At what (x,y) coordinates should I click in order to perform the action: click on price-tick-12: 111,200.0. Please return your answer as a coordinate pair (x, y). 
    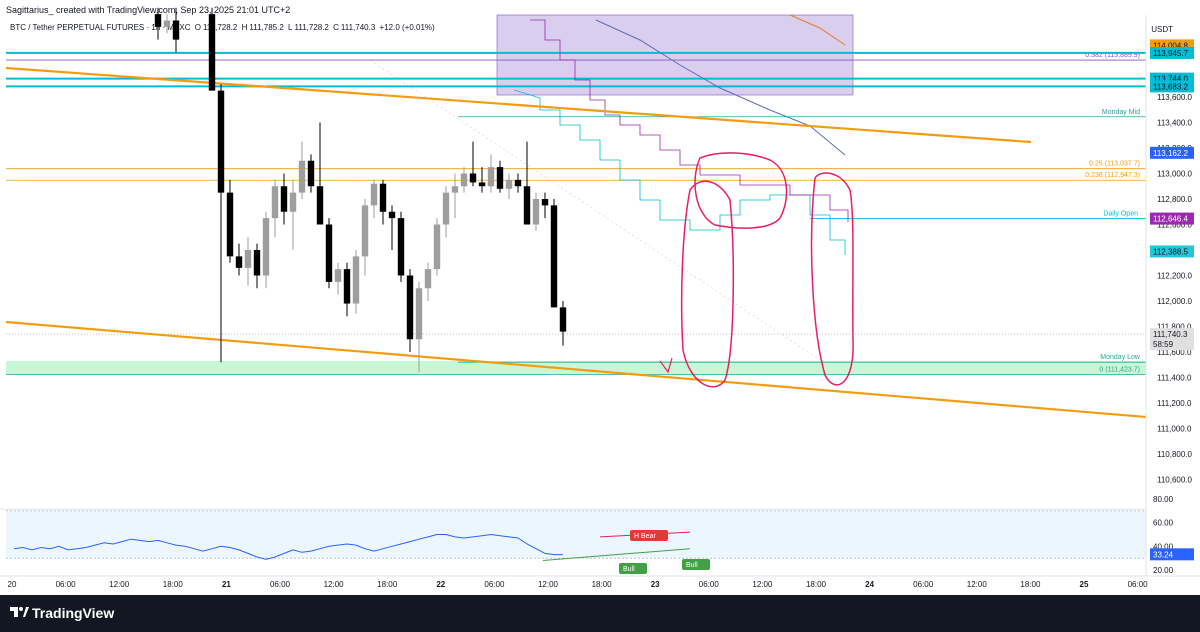
    Looking at the image, I should click on (1174, 403).